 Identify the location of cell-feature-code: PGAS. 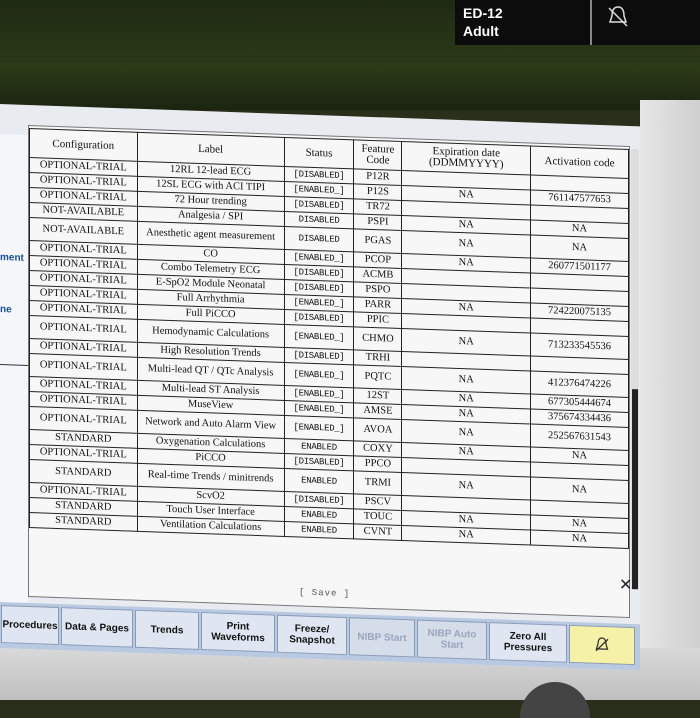
(377, 241).